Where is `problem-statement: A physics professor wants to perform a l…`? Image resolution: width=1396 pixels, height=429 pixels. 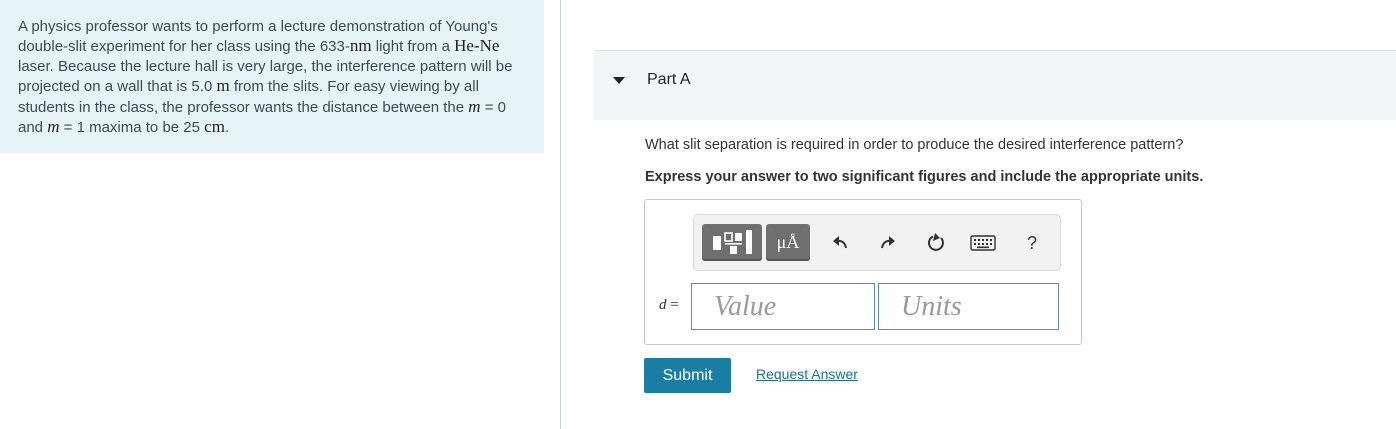
problem-statement: A physics professor wants to perform a l… is located at coordinates (272, 76).